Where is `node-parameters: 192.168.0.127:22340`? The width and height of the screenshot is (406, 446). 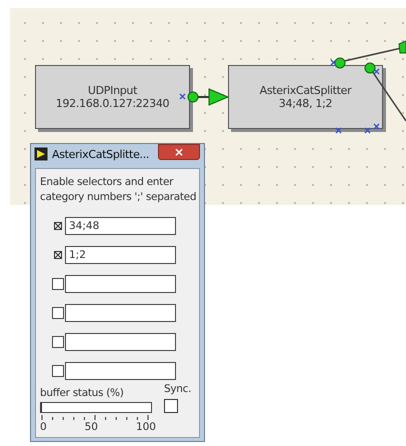 node-parameters: 192.168.0.127:22340 is located at coordinates (113, 103).